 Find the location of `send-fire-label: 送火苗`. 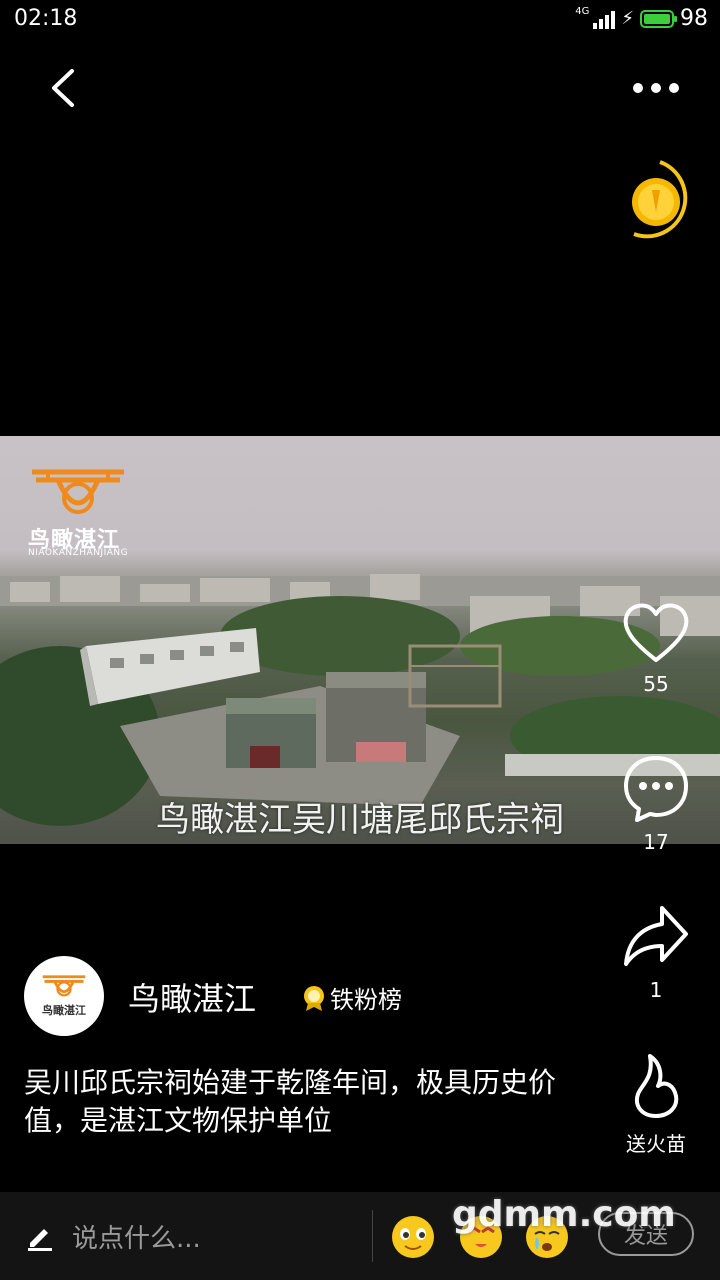

send-fire-label: 送火苗 is located at coordinates (656, 1144).